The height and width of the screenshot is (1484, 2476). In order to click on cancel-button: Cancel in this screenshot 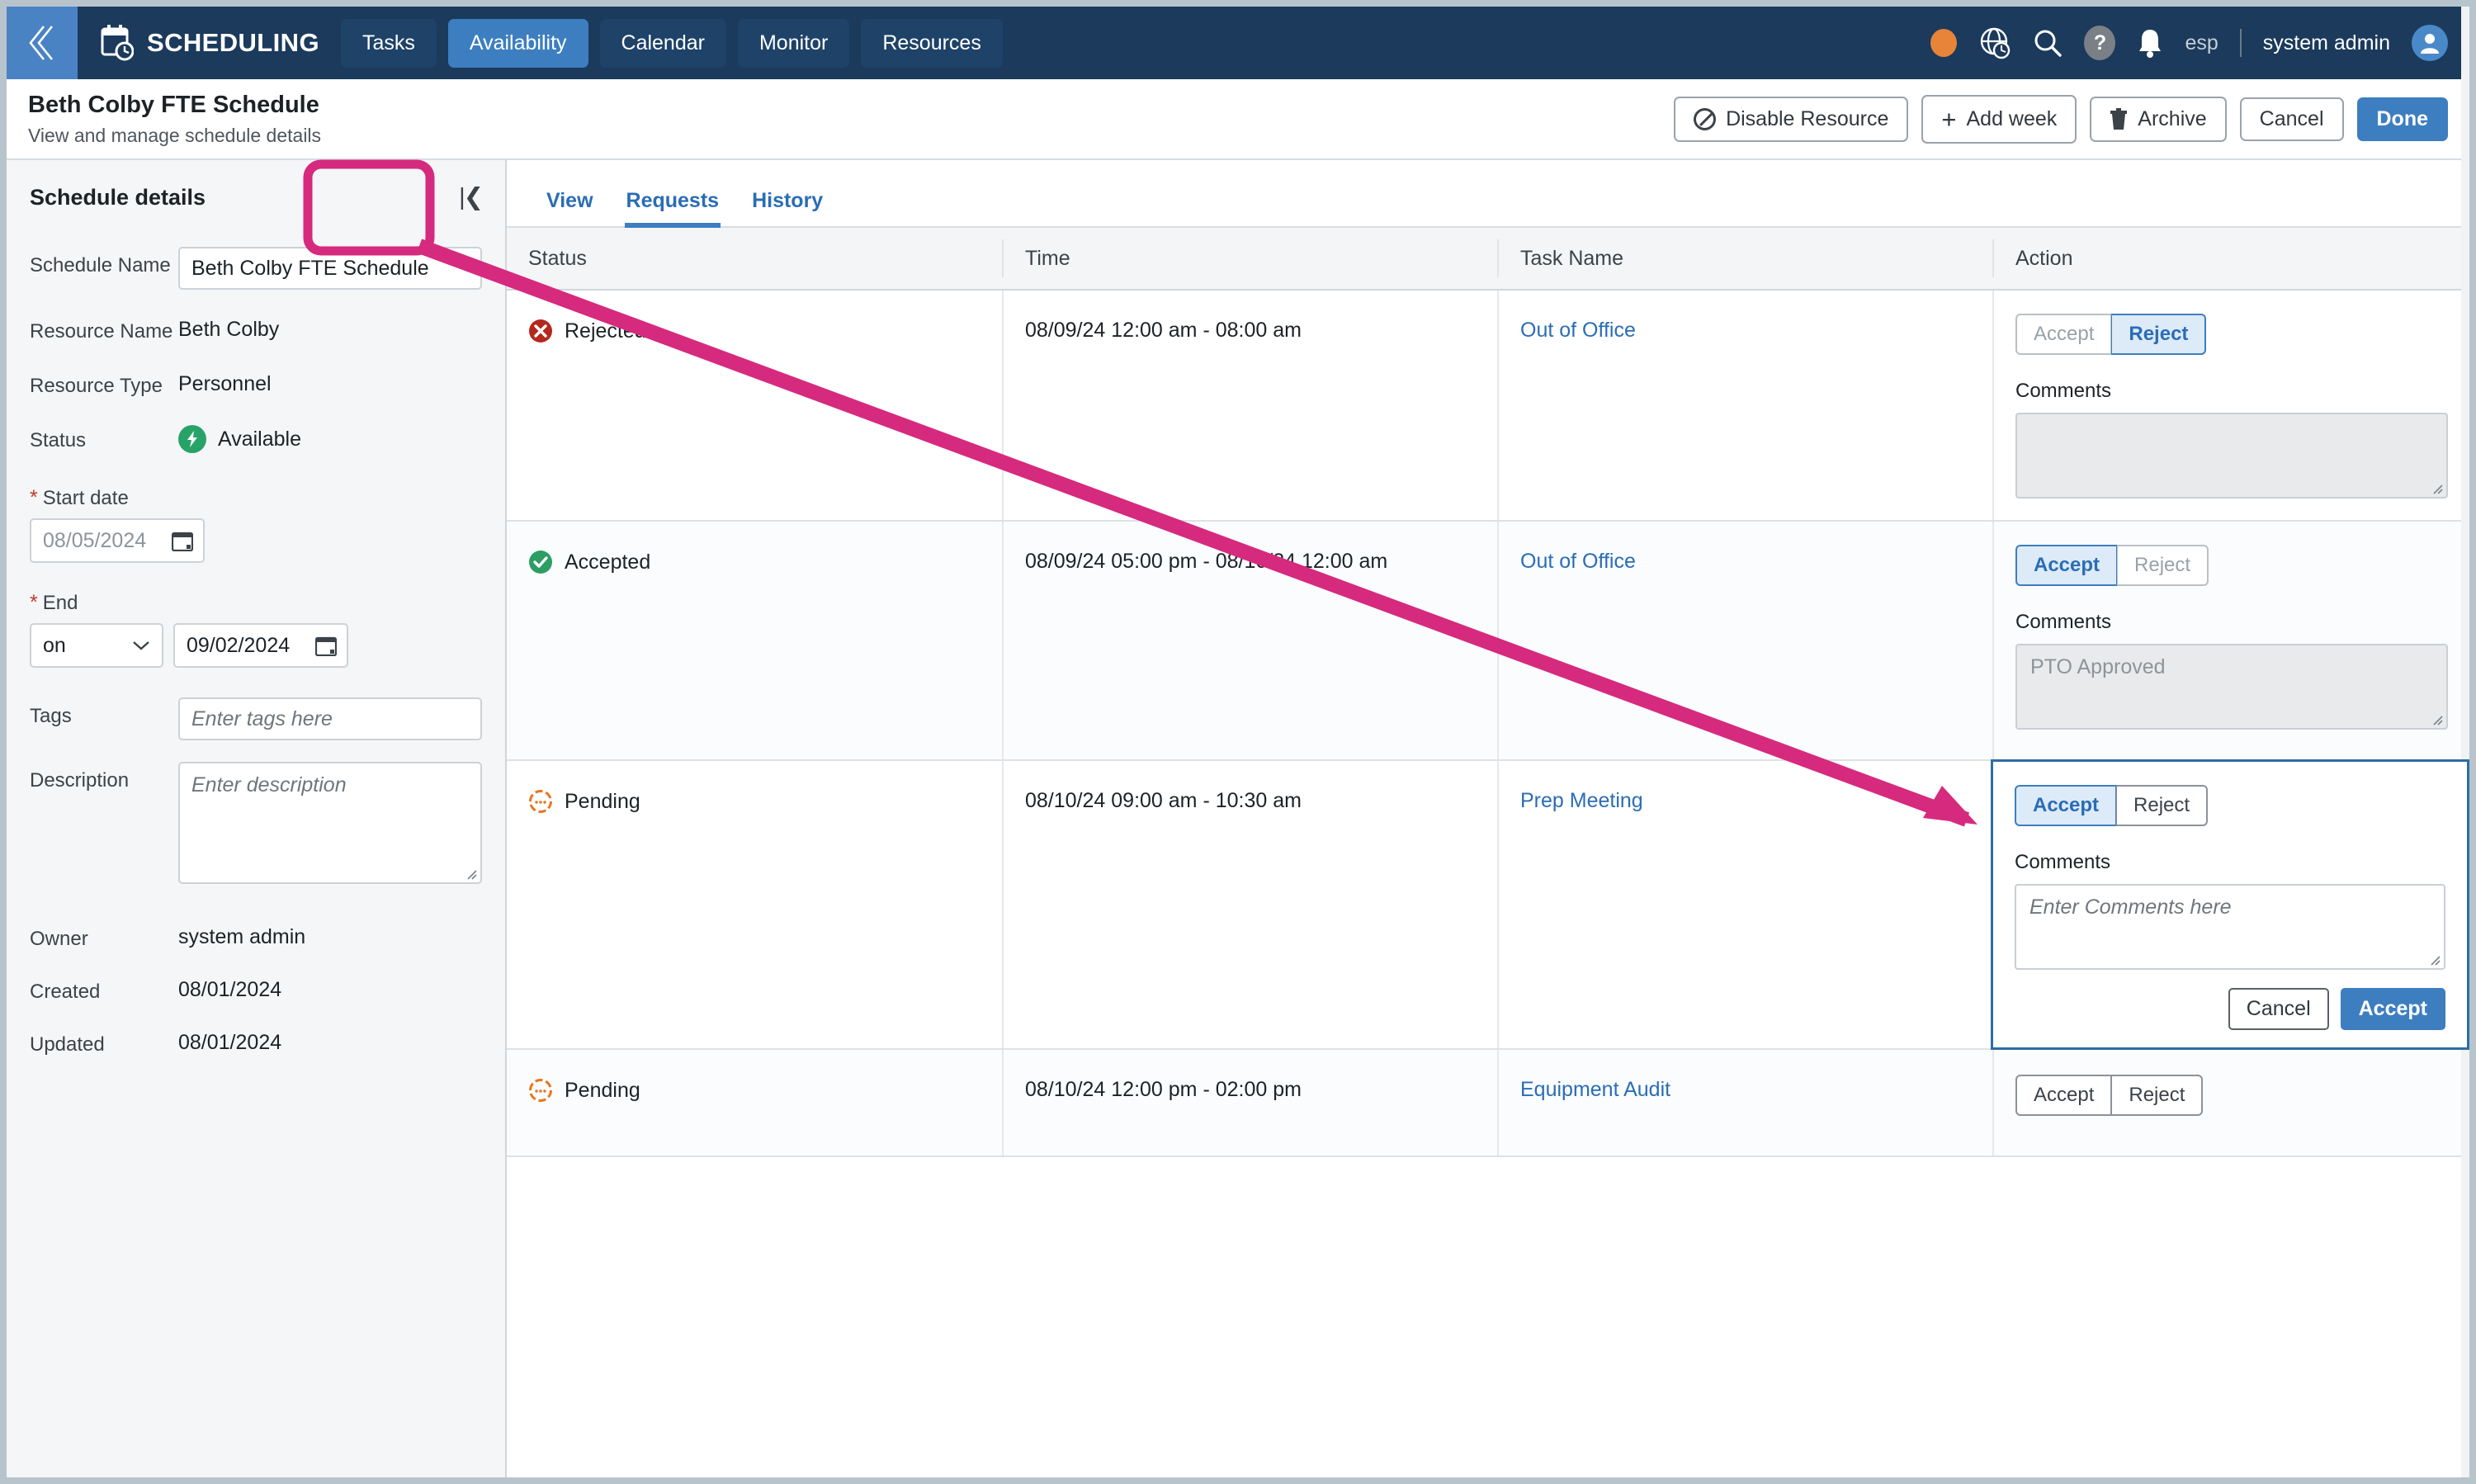, I will do `click(2291, 119)`.